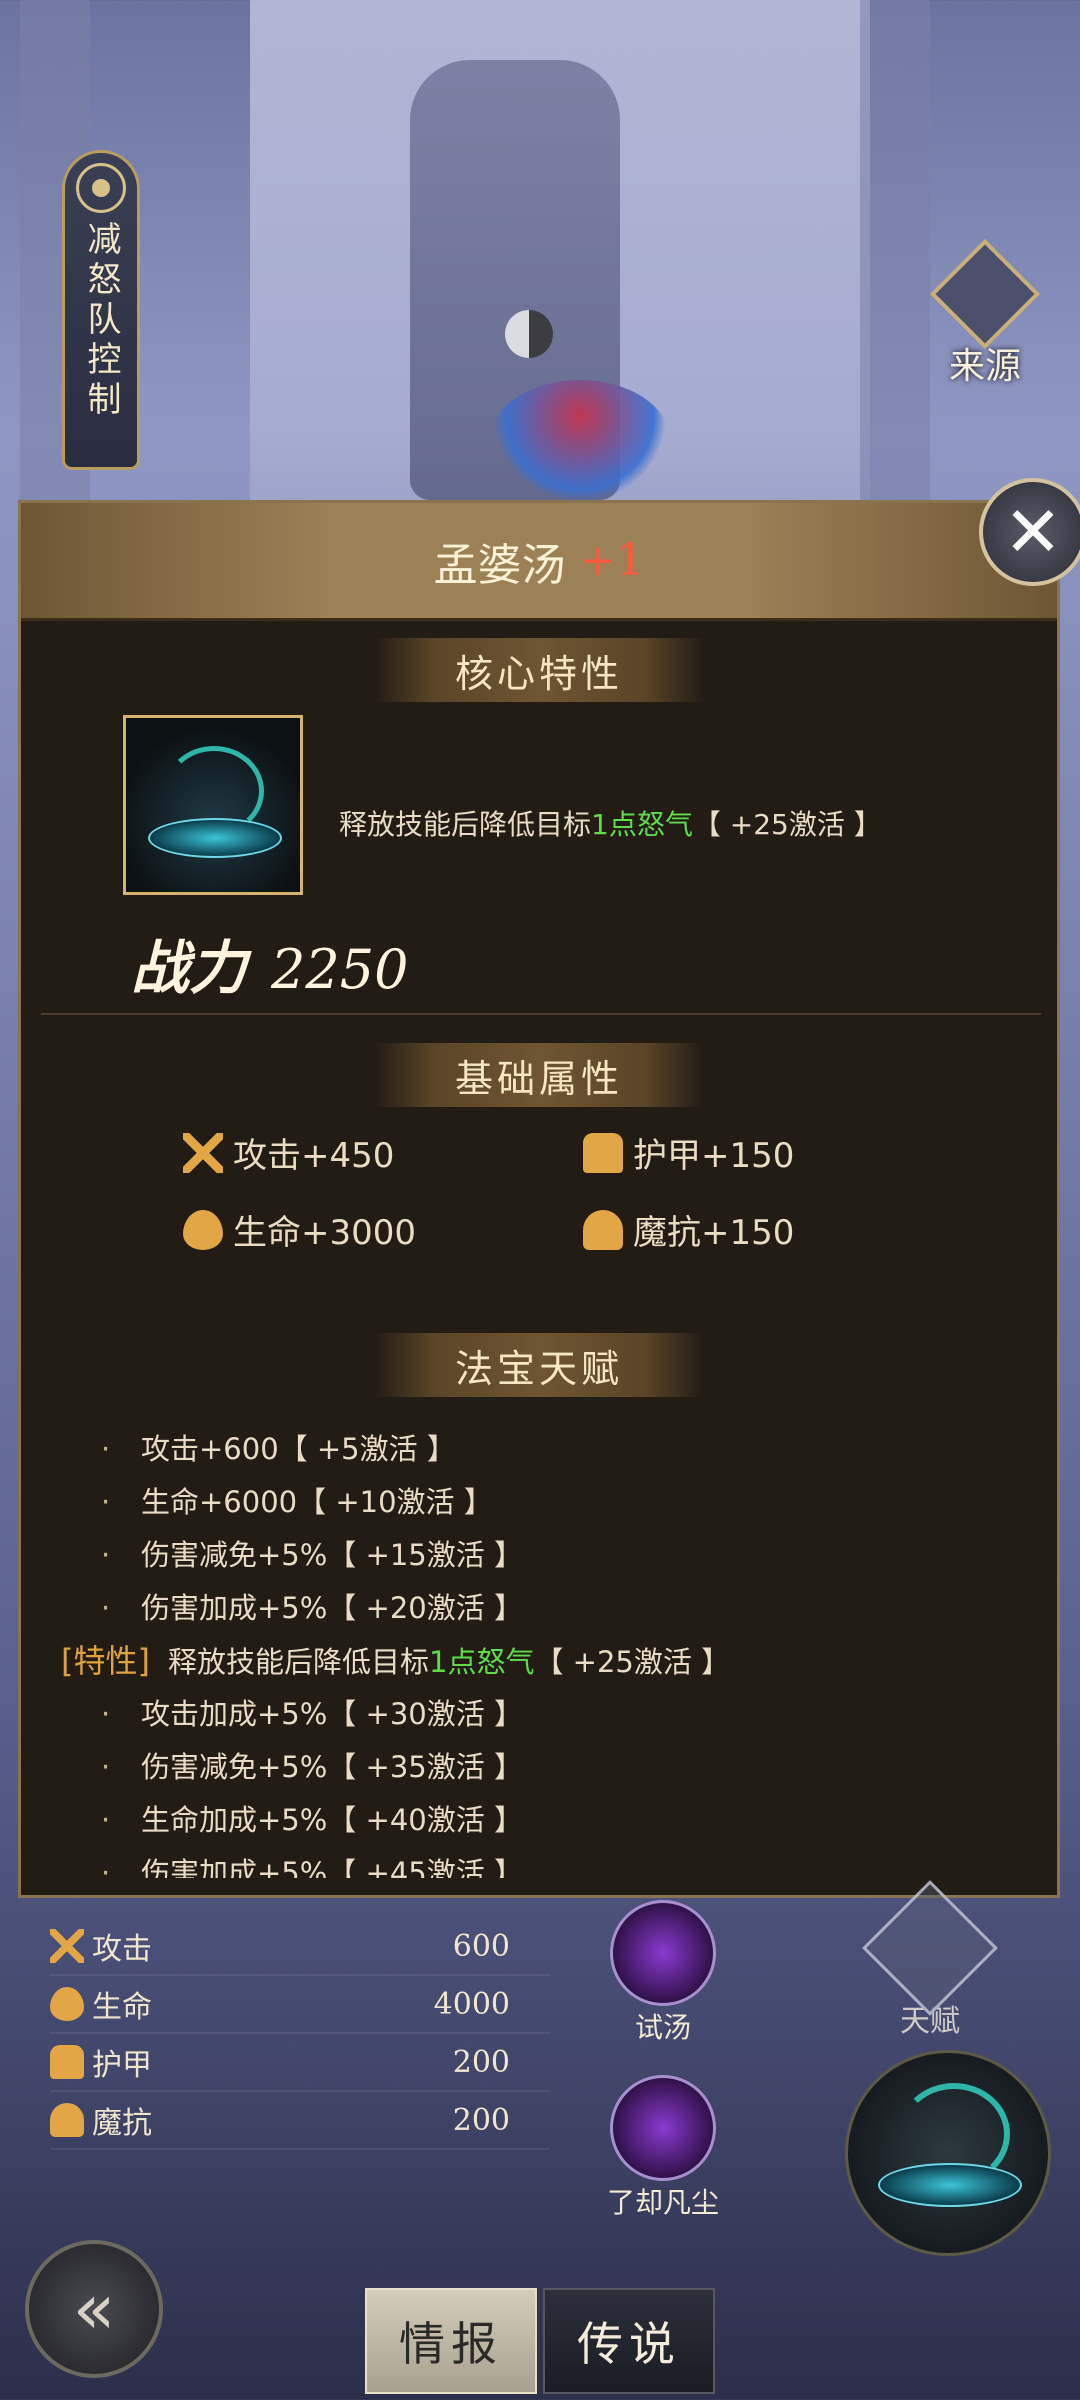  What do you see at coordinates (332, 1867) in the screenshot?
I see `talent-text: 伤害加成+5%【 +45激活 】` at bounding box center [332, 1867].